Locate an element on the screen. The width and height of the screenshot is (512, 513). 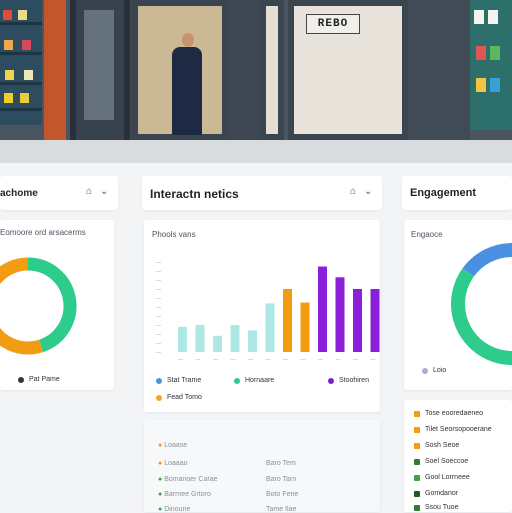
left-donut-chart is located at coordinates (38, 306).